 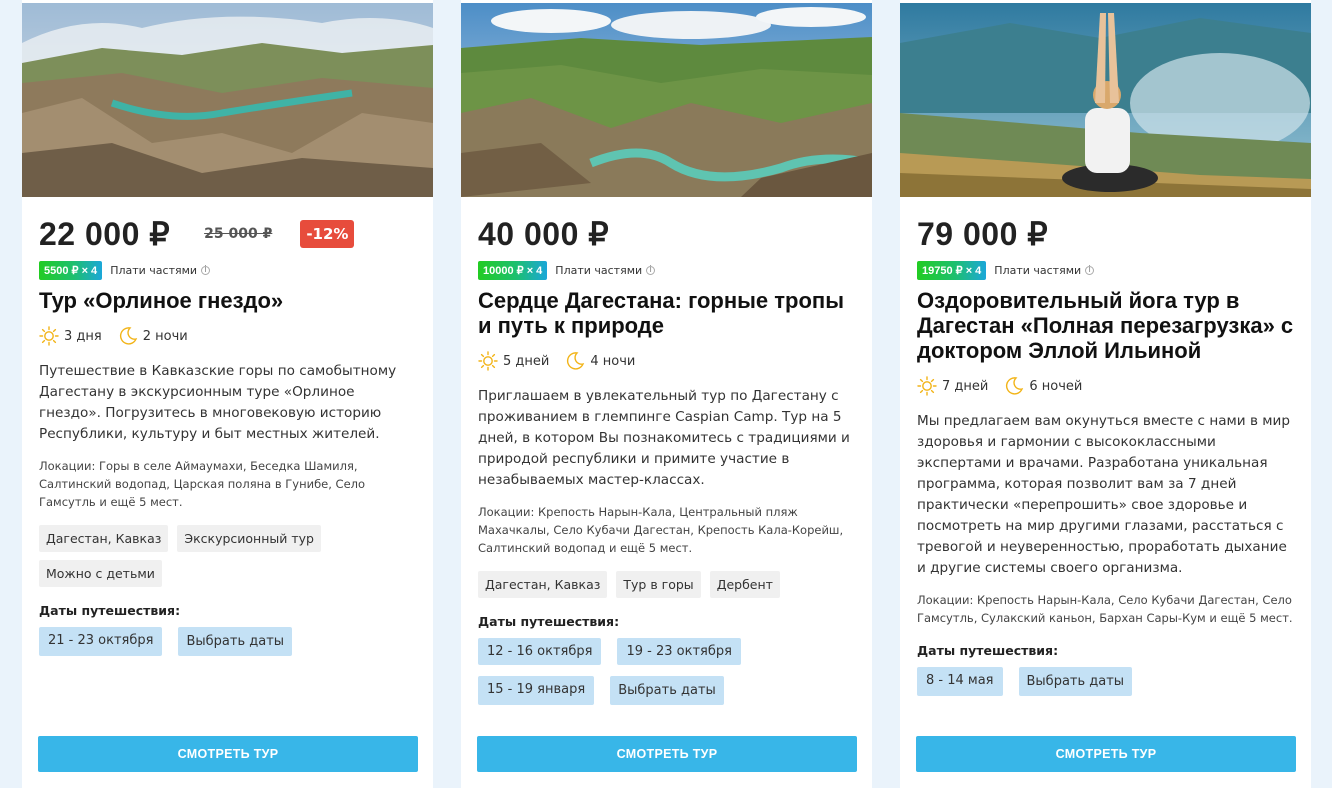 What do you see at coordinates (960, 681) in the screenshot?
I see `date-option: 8 - 14 мая` at bounding box center [960, 681].